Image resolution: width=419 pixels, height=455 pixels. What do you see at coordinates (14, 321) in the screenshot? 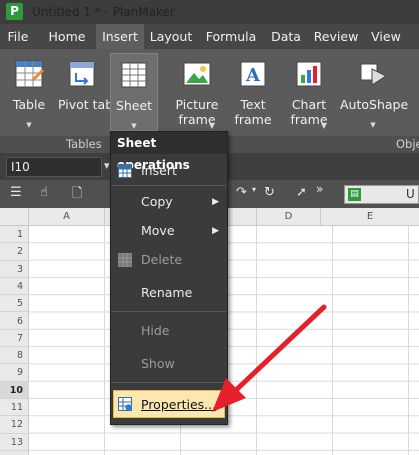
I see `row-header: 6` at bounding box center [14, 321].